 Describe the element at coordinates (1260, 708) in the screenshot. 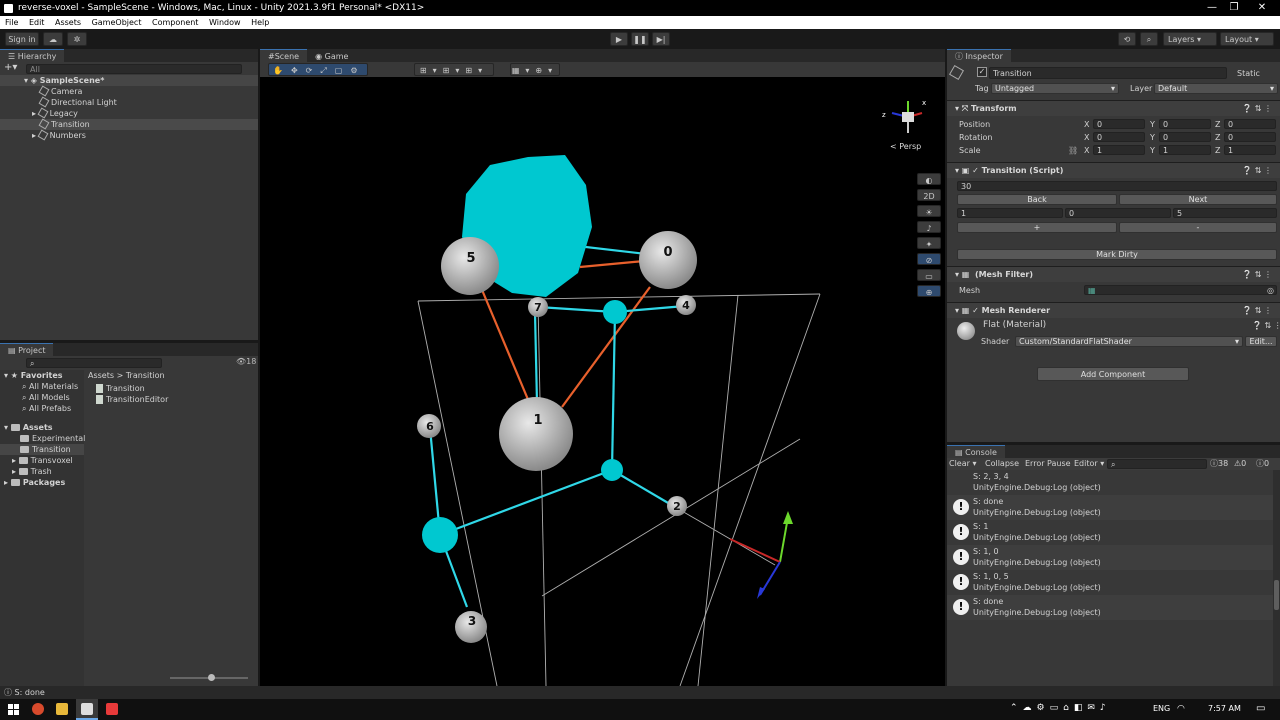

I see `notification-icon: ▭` at that location.